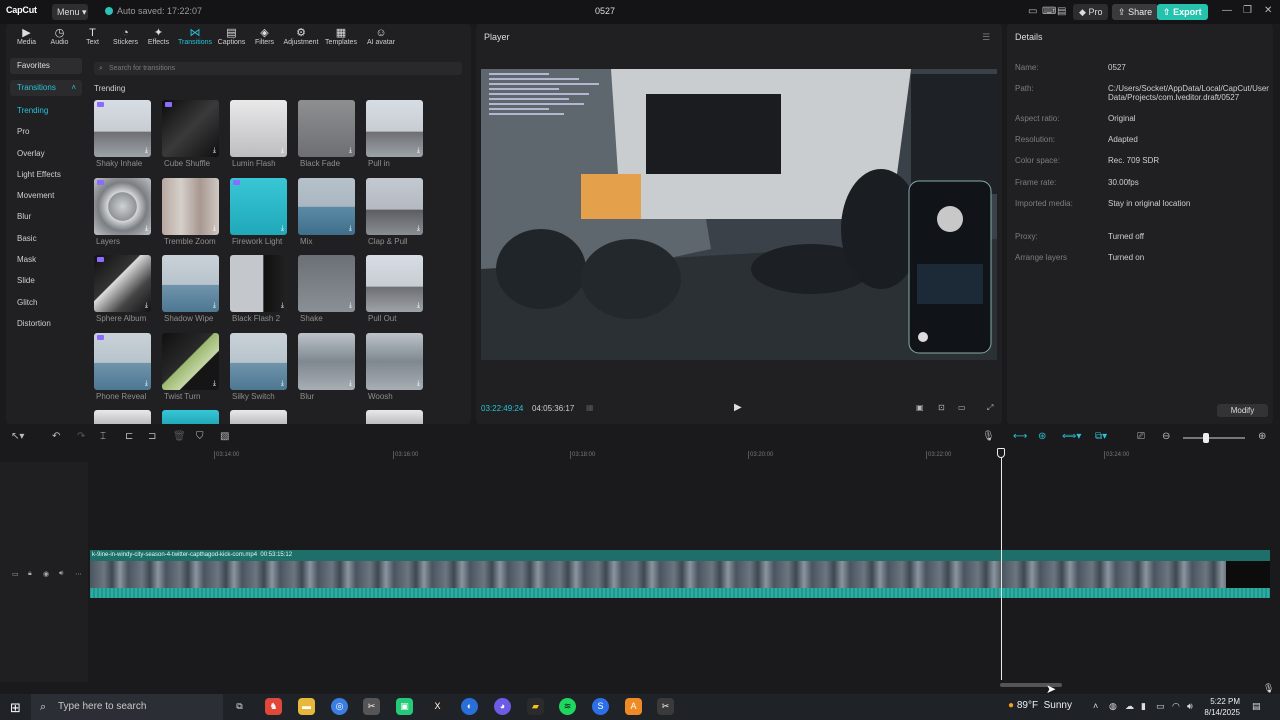  Describe the element at coordinates (1141, 436) in the screenshot. I see `caption-track-icon: ⎚` at that location.